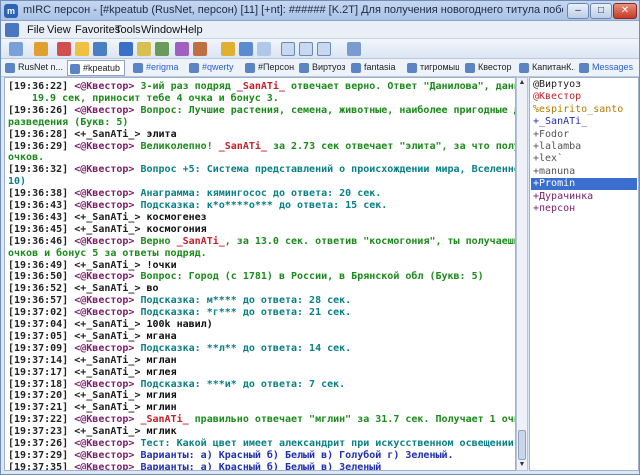 The image size is (640, 475). I want to click on message-text: мглин, so click(161, 408).